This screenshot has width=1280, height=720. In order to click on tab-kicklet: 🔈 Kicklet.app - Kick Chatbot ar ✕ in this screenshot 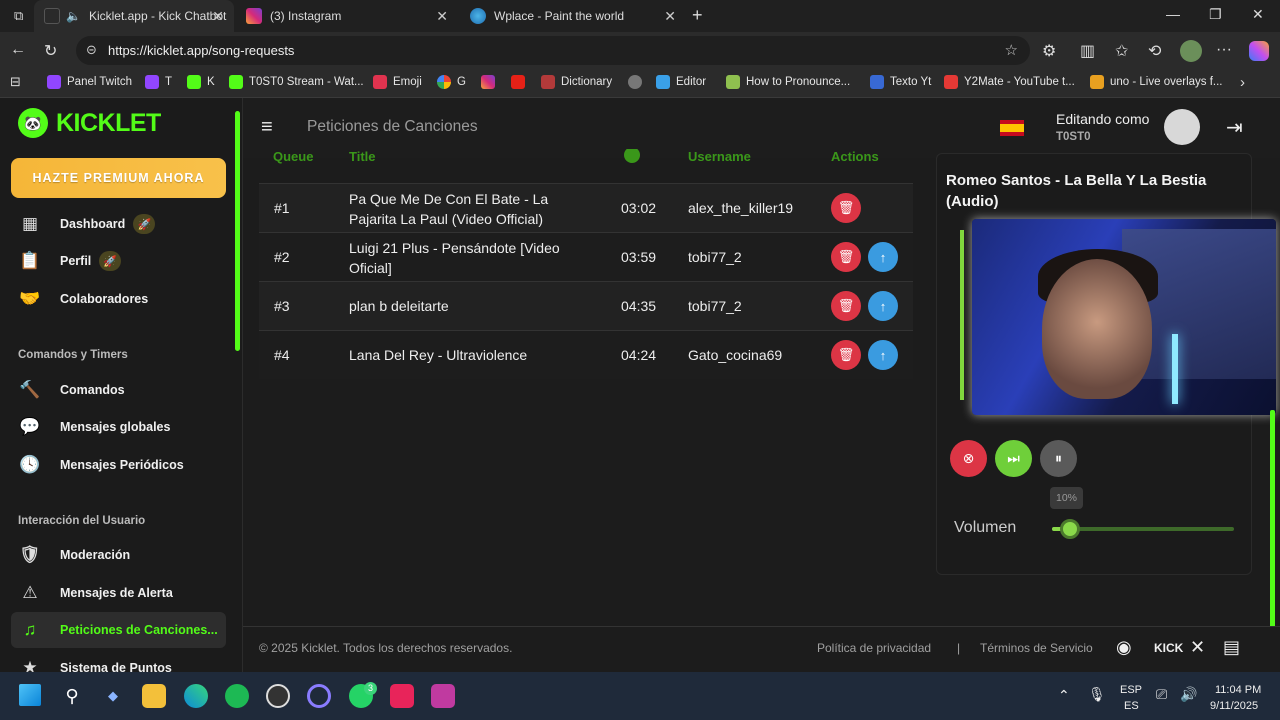, I will do `click(134, 16)`.